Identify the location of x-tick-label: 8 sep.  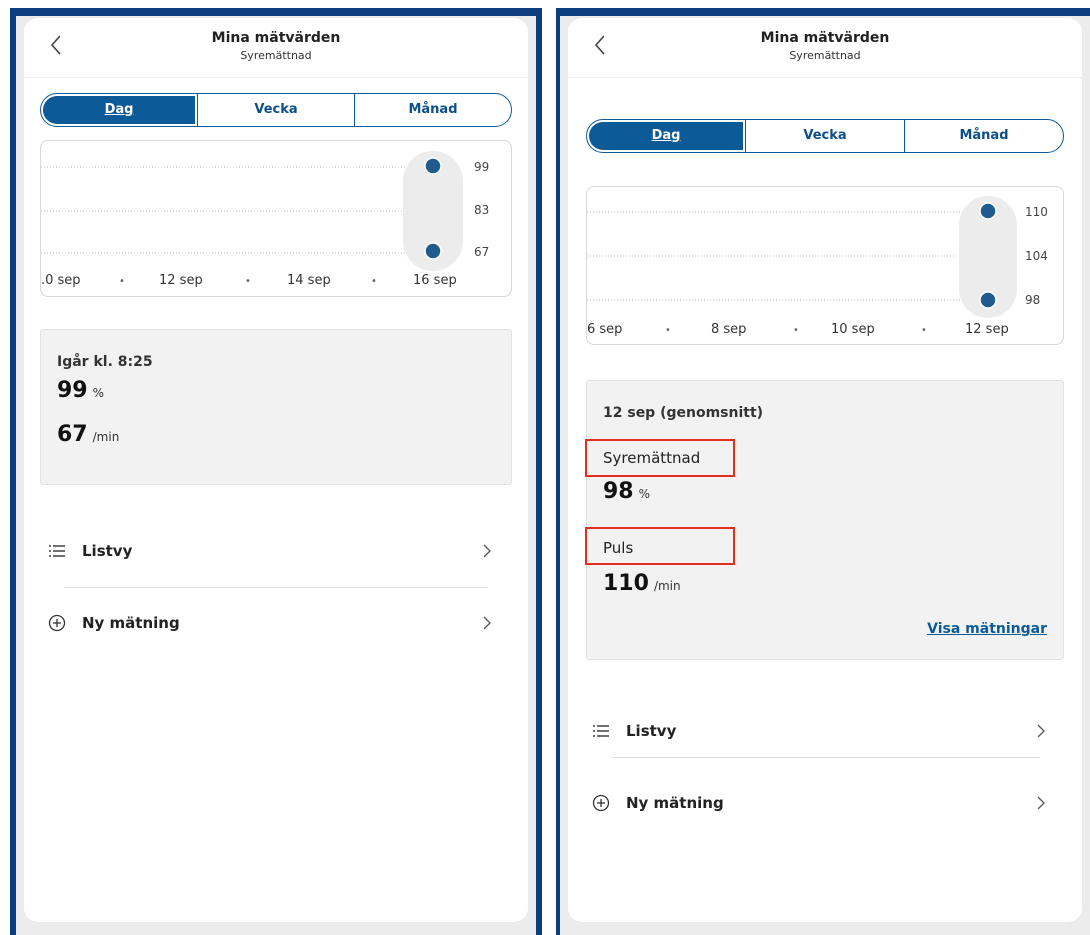
(728, 329).